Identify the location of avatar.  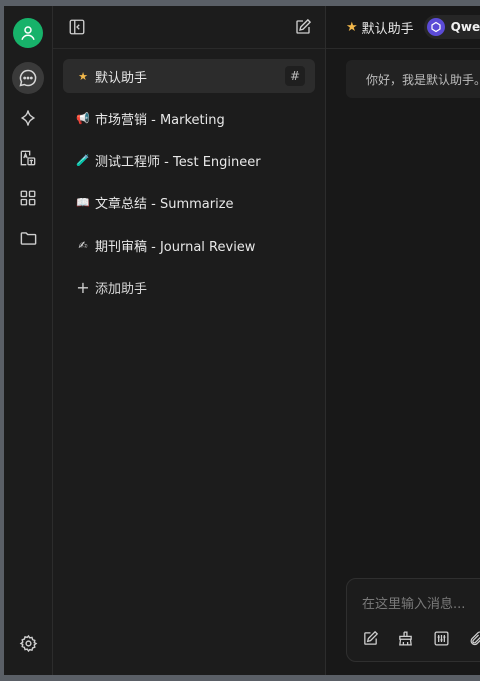
(28, 33).